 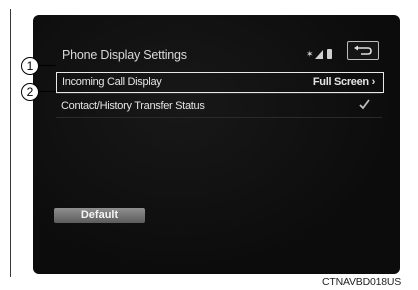 I want to click on back-arrow-icon, so click(x=363, y=50).